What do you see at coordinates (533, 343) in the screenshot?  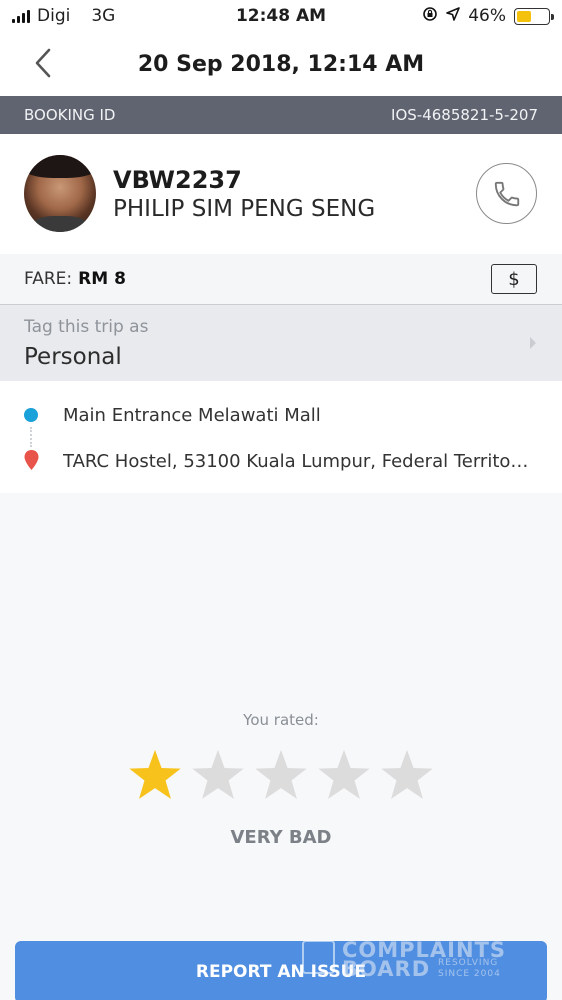 I see `chevron-right-icon` at bounding box center [533, 343].